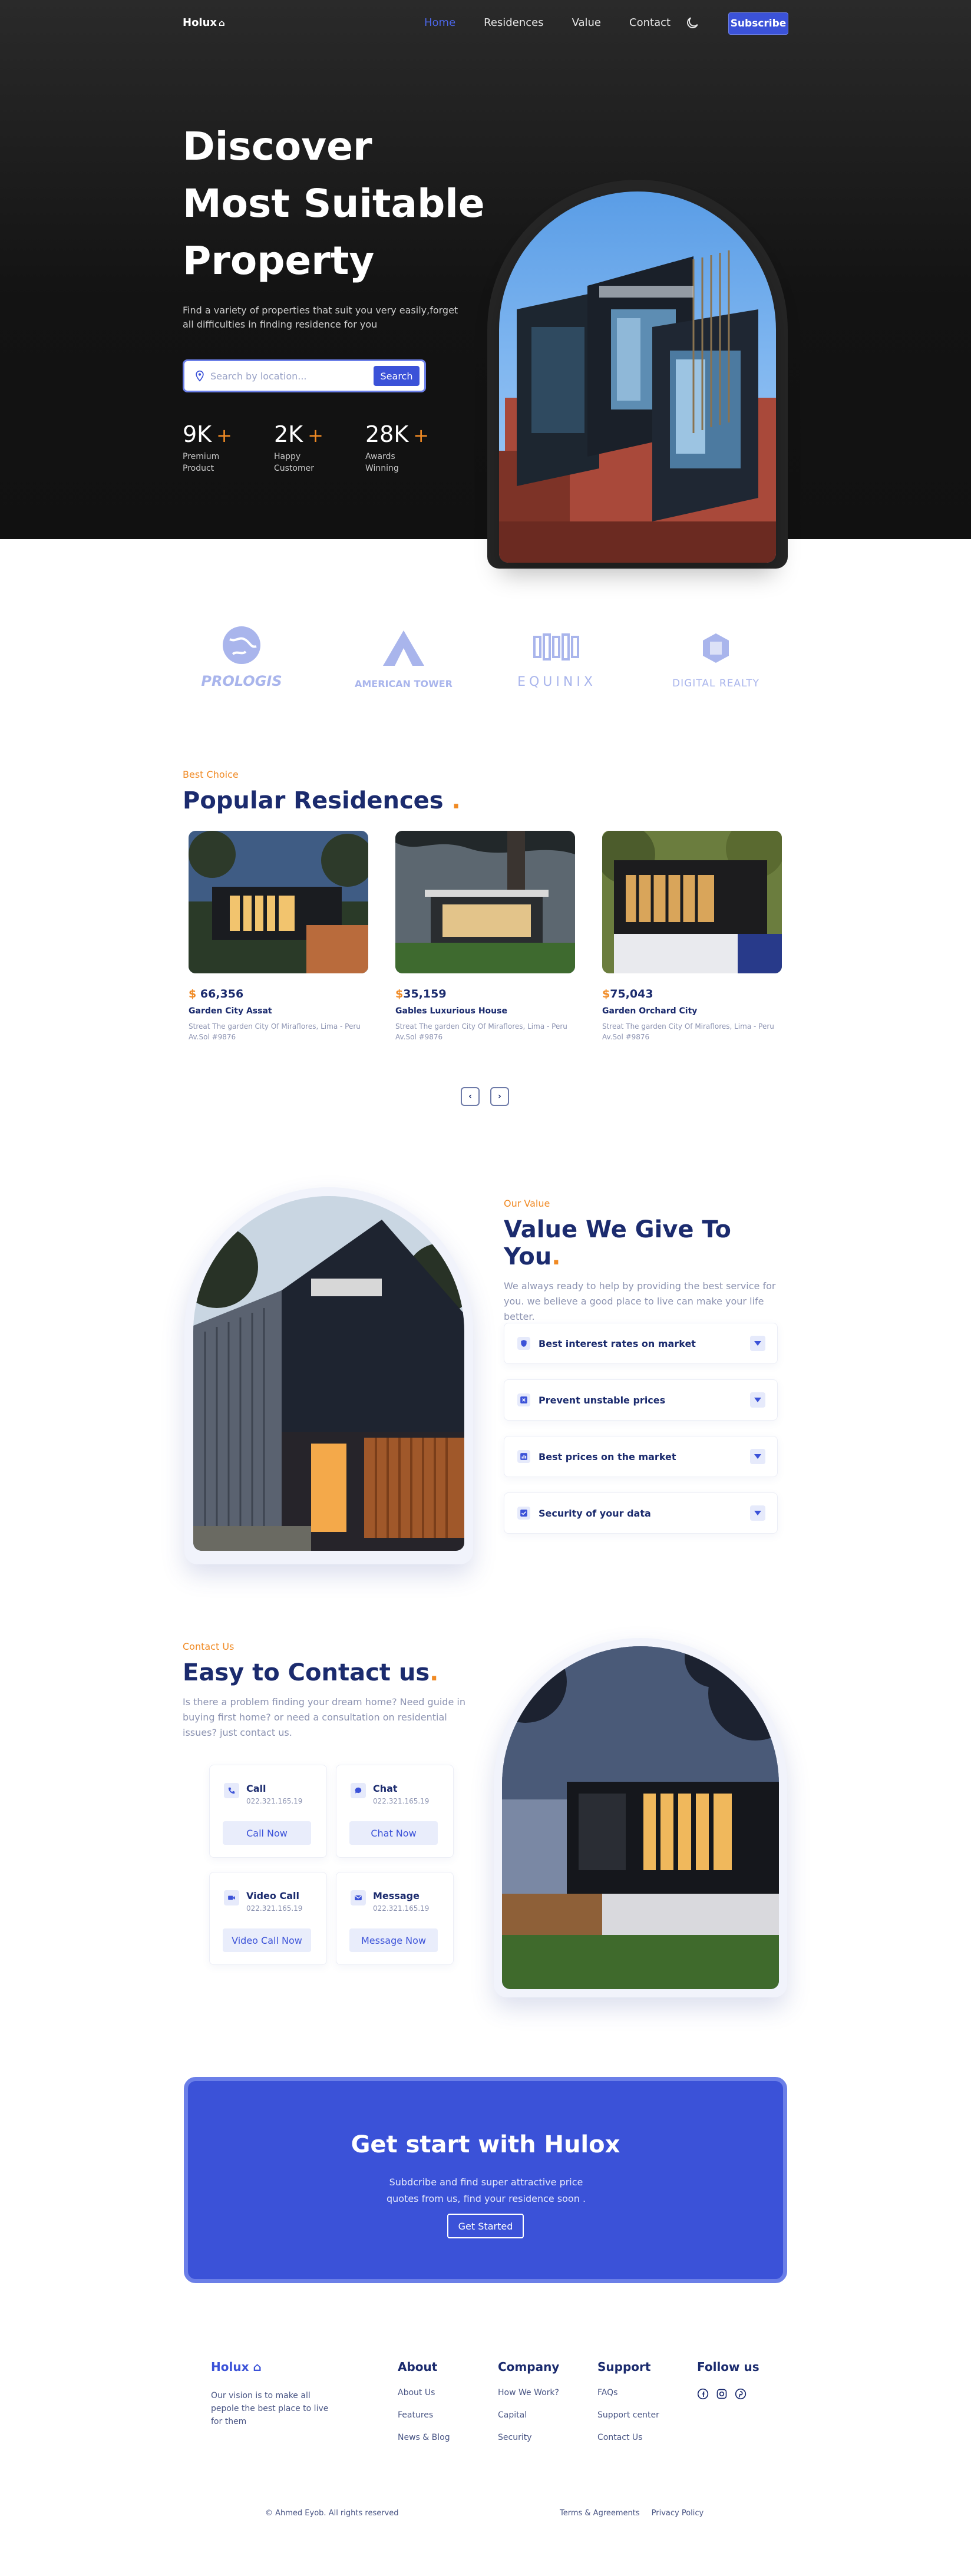 The height and width of the screenshot is (2576, 971). I want to click on chat-icon, so click(358, 1790).